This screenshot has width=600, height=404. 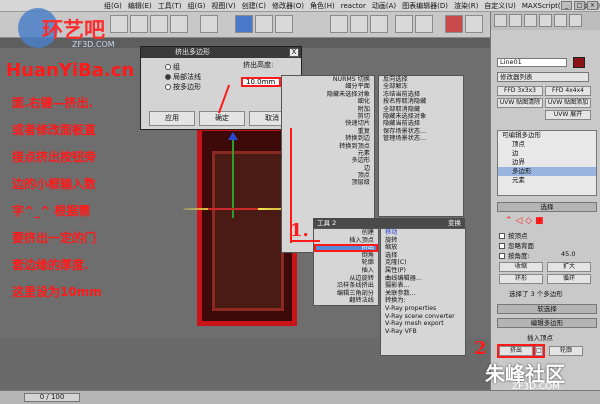 What do you see at coordinates (328, 160) in the screenshot?
I see `menu-item-quad-top: 多边形` at bounding box center [328, 160].